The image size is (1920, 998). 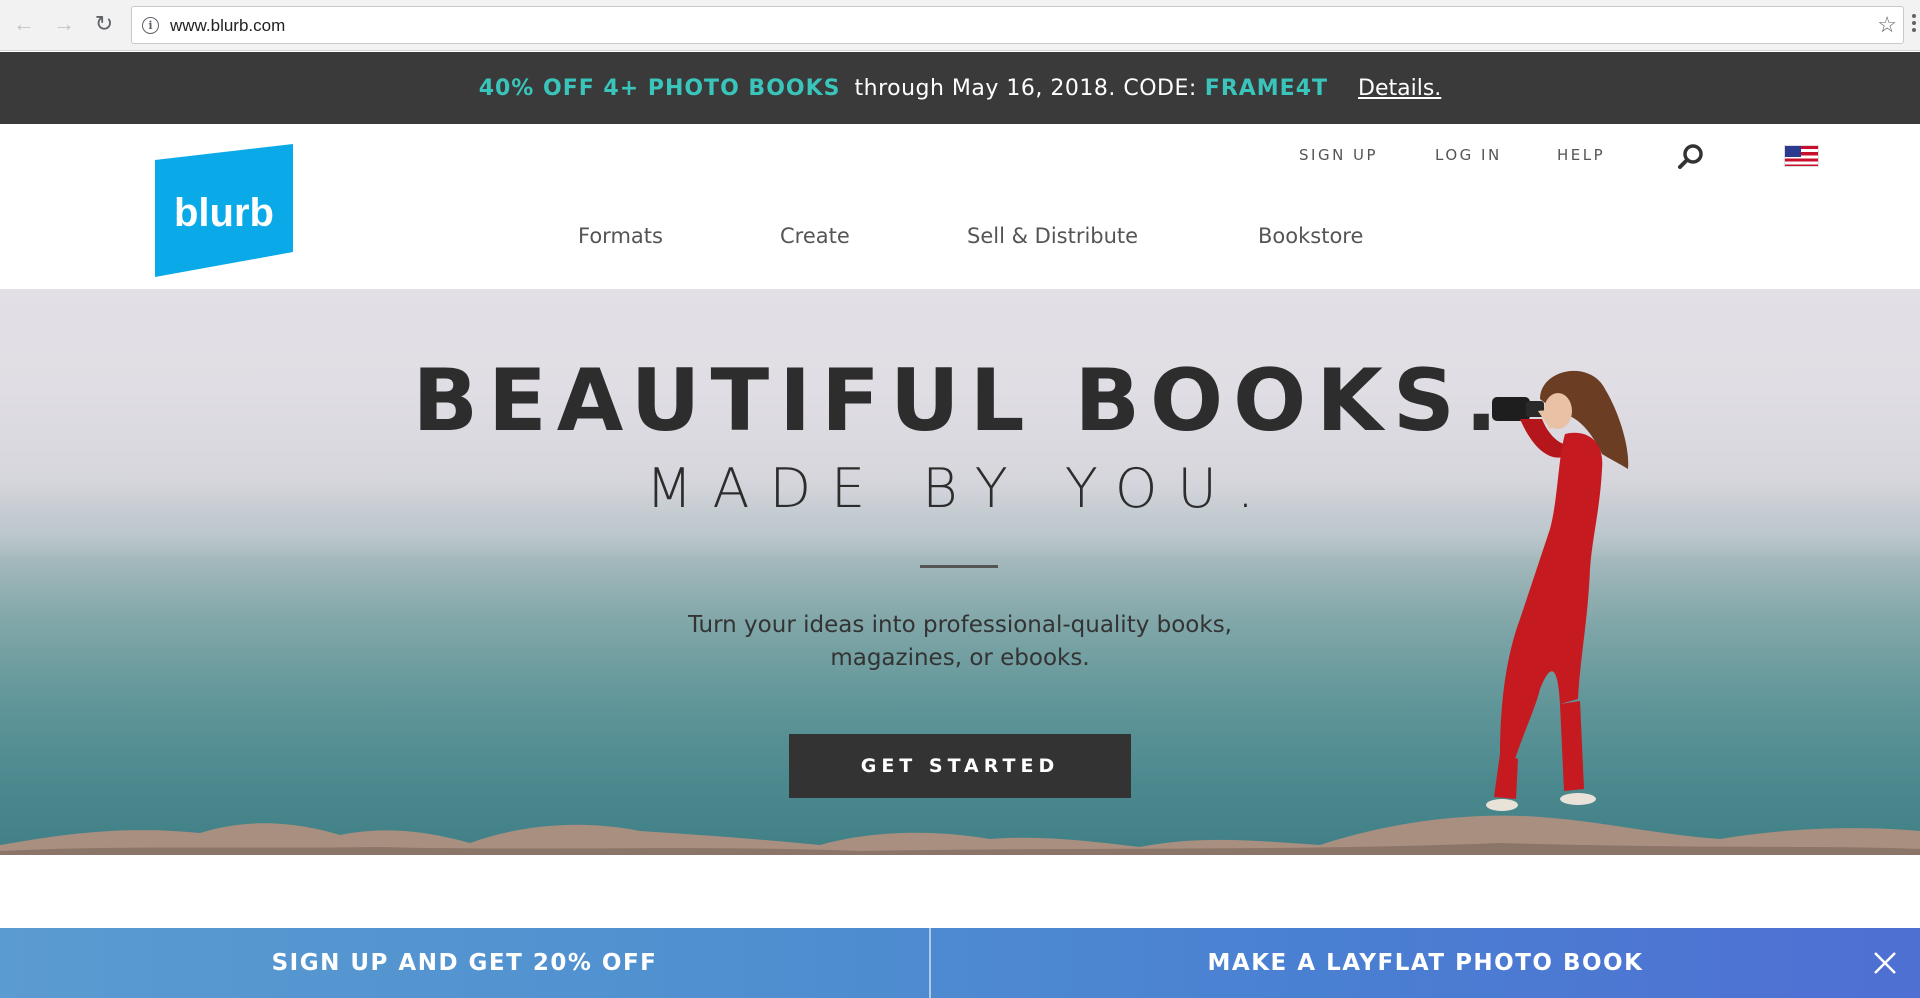 What do you see at coordinates (1399, 88) in the screenshot?
I see `promo-details-link: Details.` at bounding box center [1399, 88].